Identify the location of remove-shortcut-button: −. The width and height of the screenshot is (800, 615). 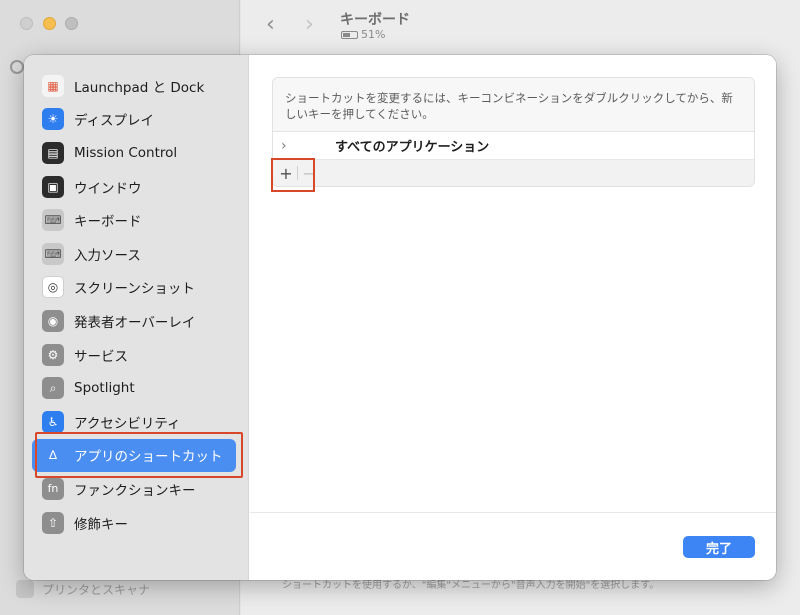
(309, 173).